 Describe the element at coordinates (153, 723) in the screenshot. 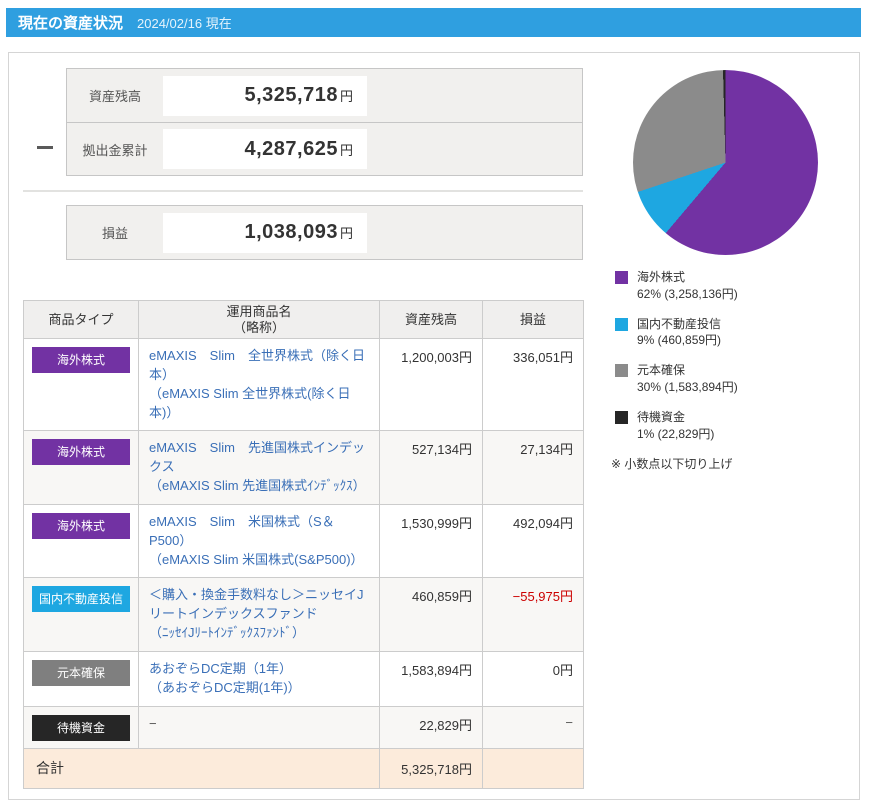

I see `product-name-link: −` at that location.